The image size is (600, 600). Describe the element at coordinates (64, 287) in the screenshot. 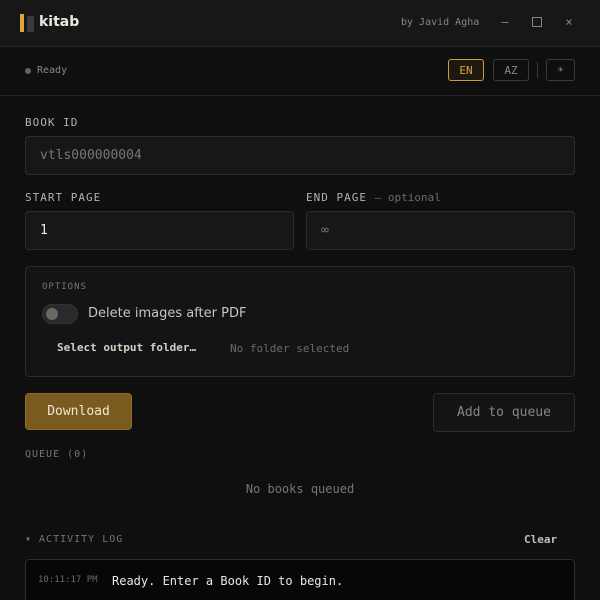

I see `options-title: OPTIONS` at that location.